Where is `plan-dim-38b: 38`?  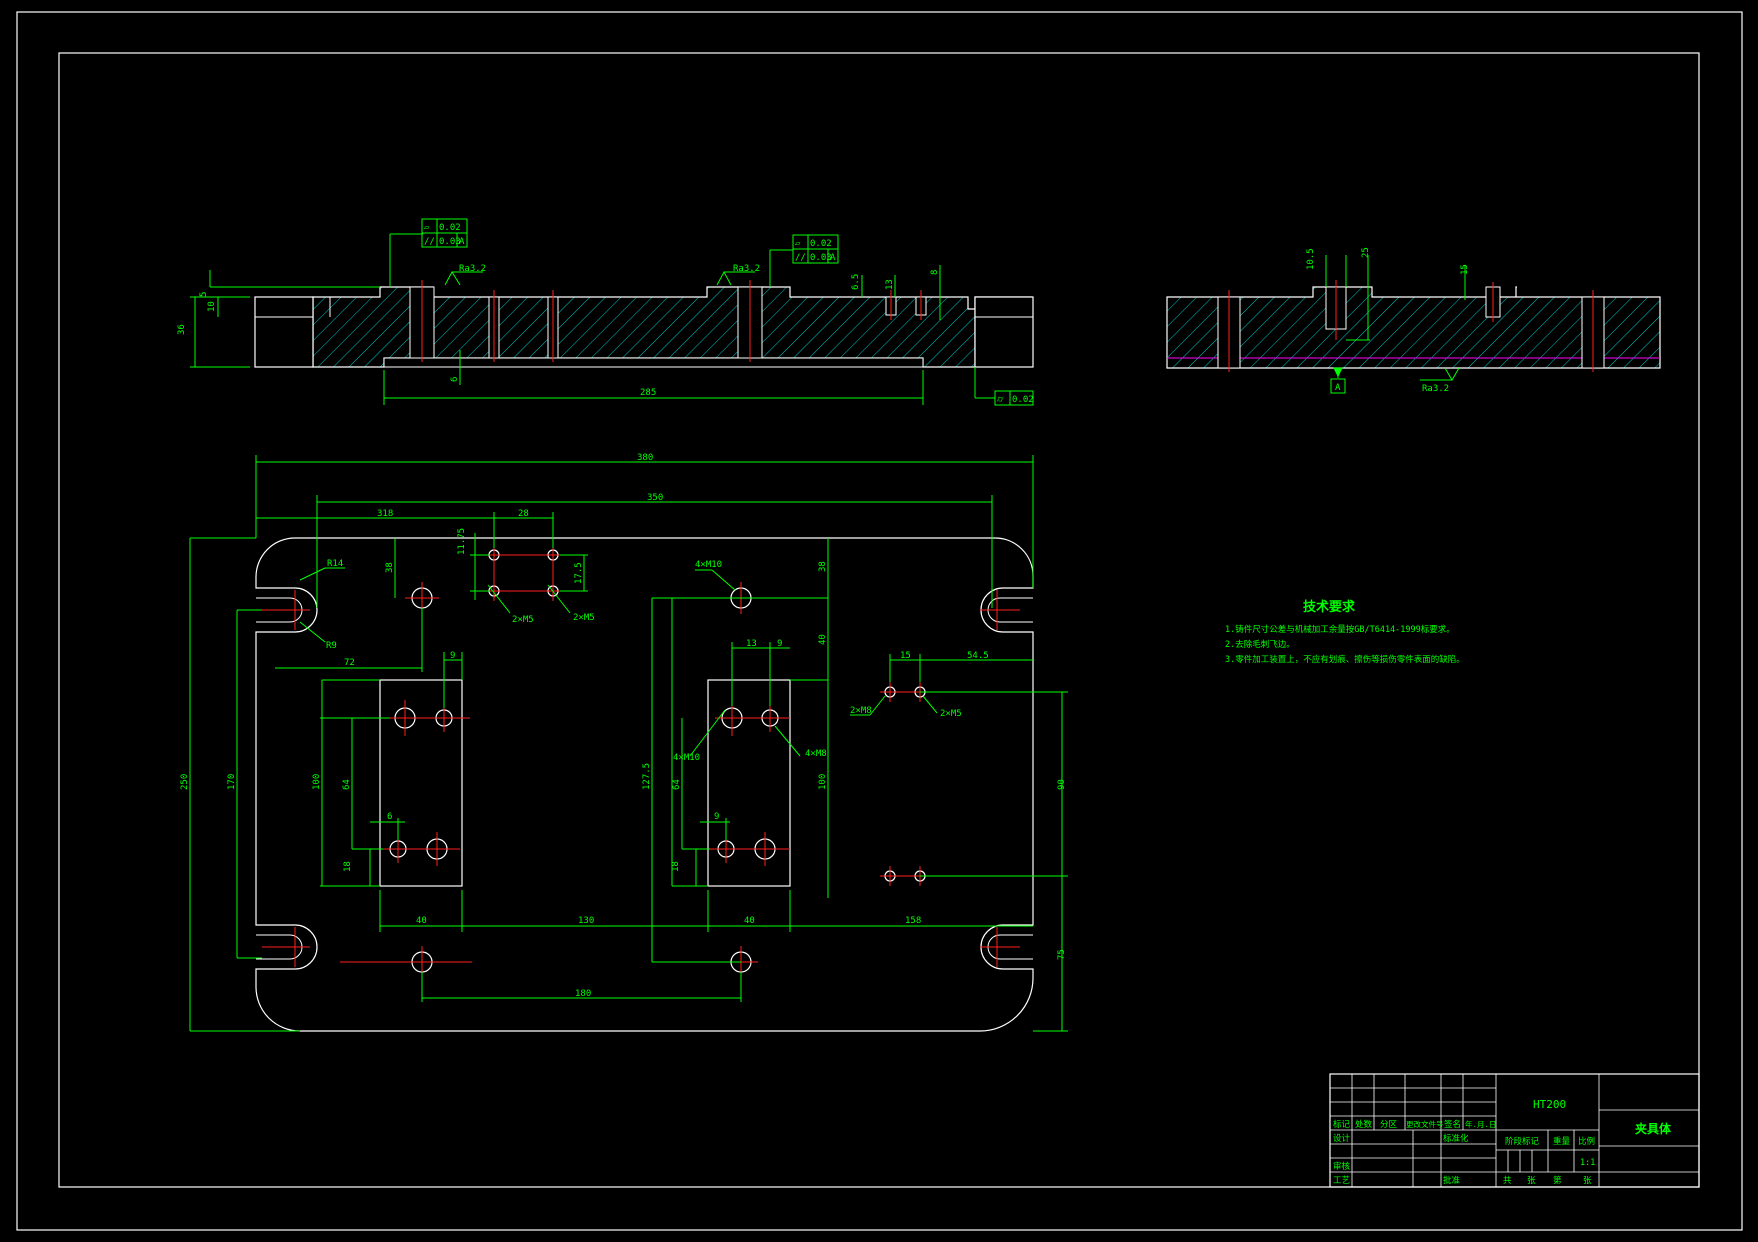
plan-dim-38b: 38 is located at coordinates (823, 566).